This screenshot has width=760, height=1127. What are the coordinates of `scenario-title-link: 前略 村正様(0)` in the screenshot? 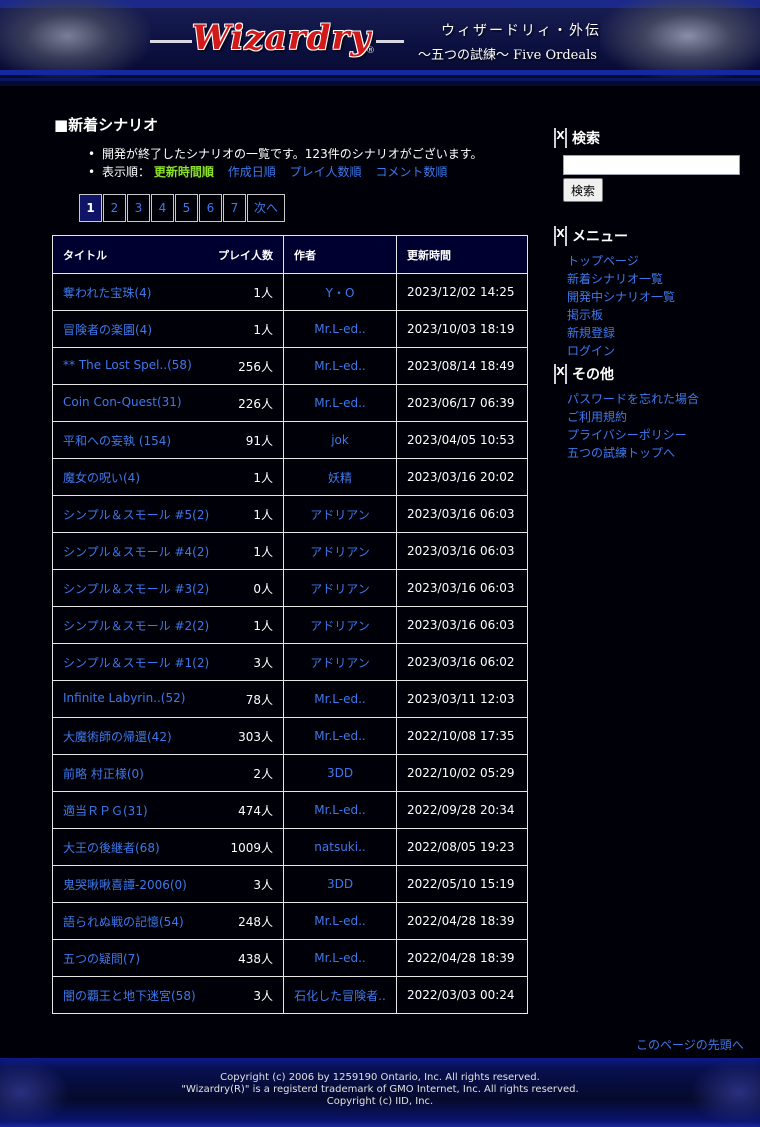 It's located at (103, 773).